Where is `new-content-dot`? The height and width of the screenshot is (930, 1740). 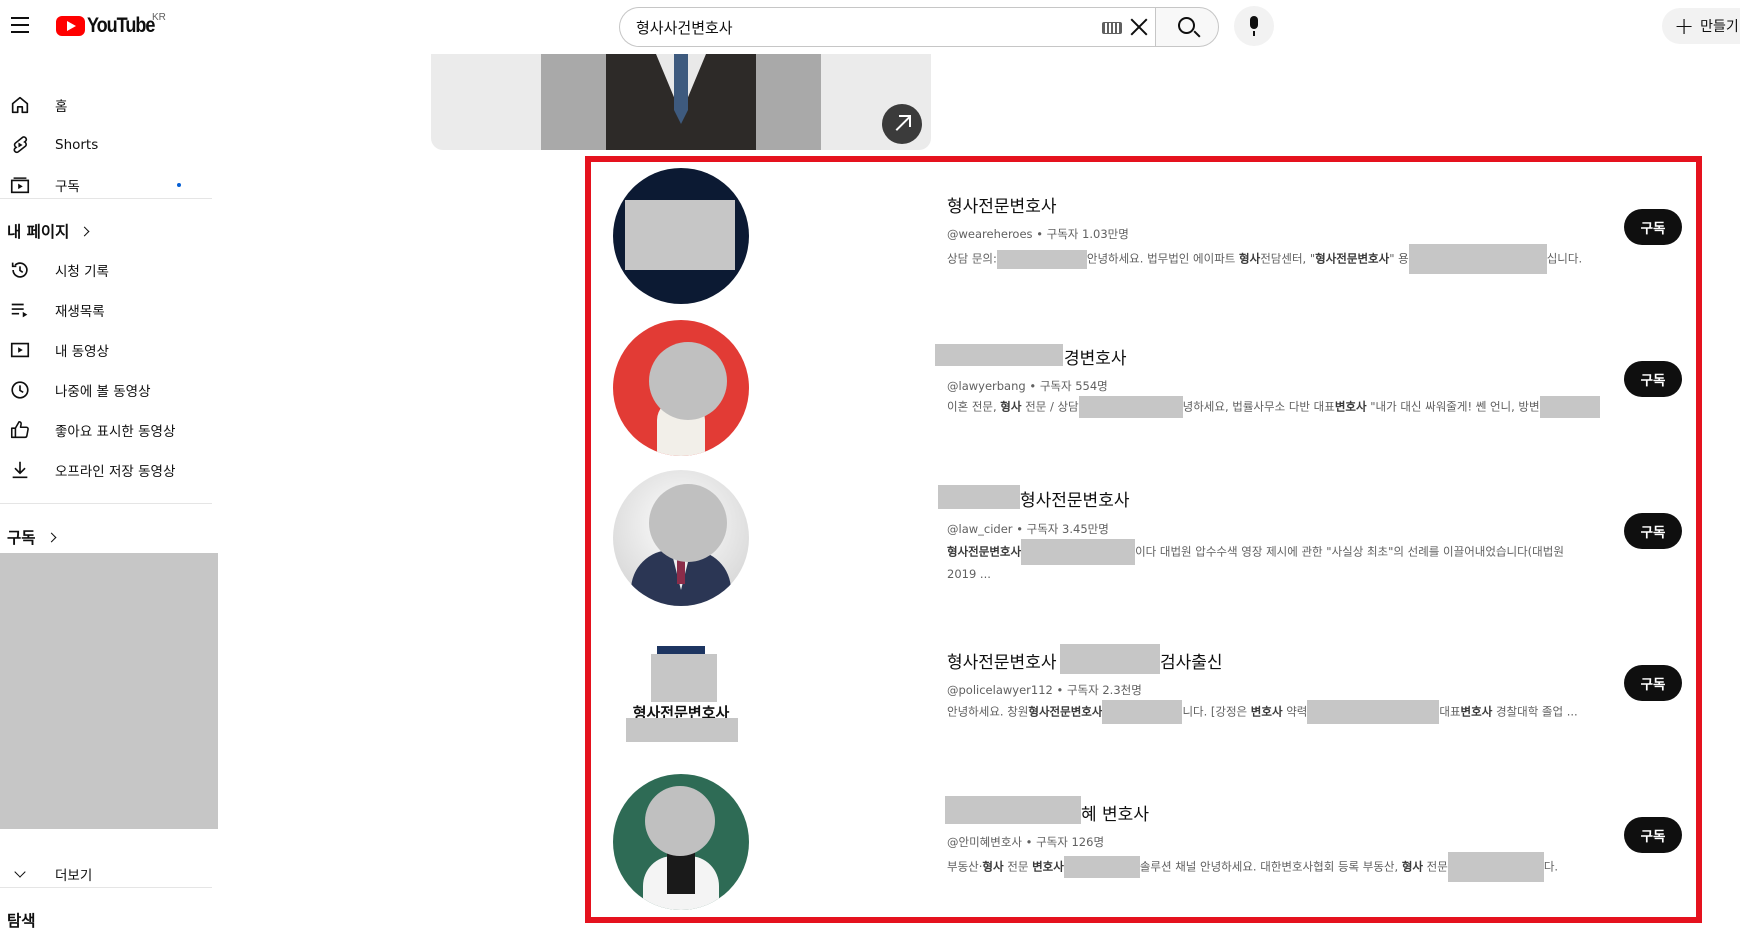
new-content-dot is located at coordinates (179, 185).